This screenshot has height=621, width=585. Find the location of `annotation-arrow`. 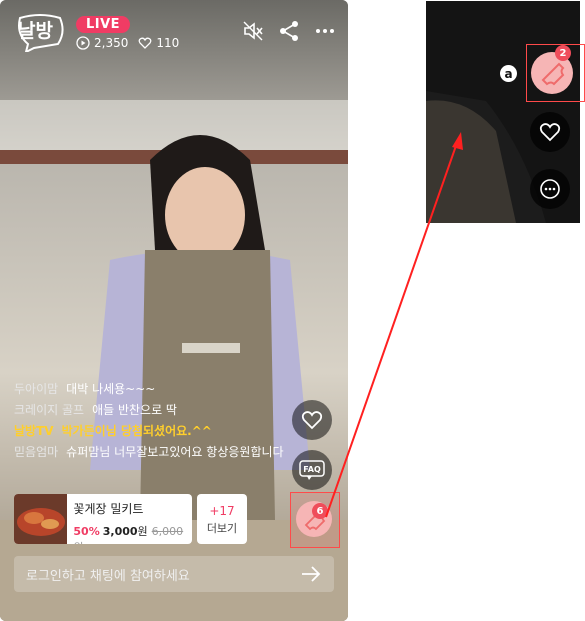

annotation-arrow is located at coordinates (394, 325).